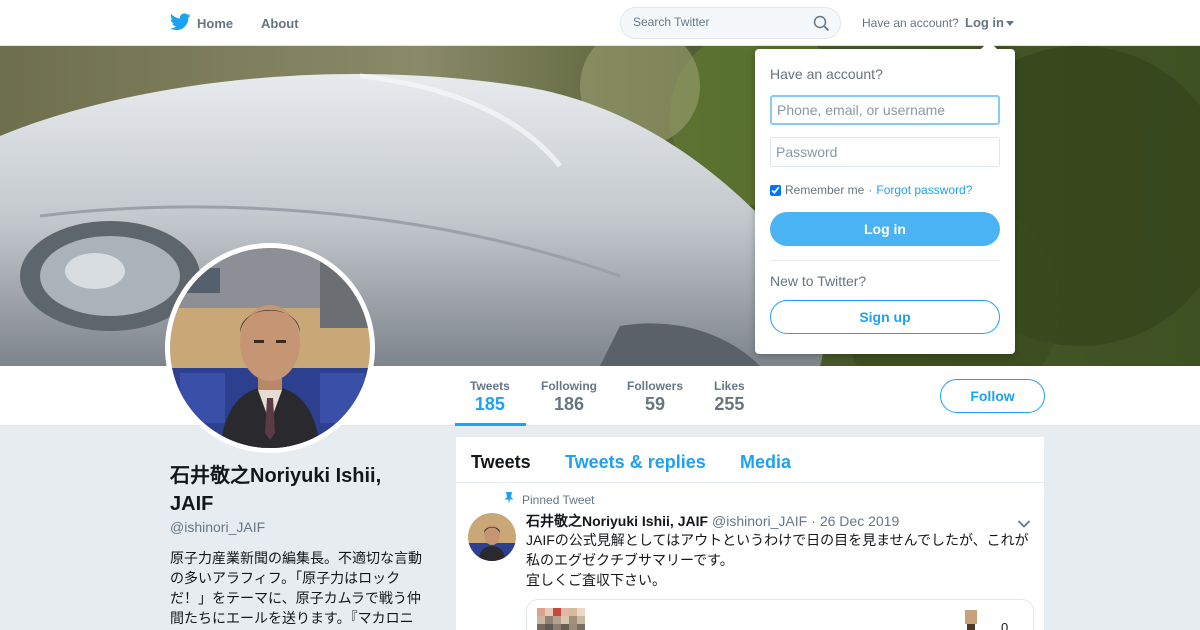 This screenshot has width=1200, height=630. What do you see at coordinates (489, 404) in the screenshot?
I see `stat-value: 185` at bounding box center [489, 404].